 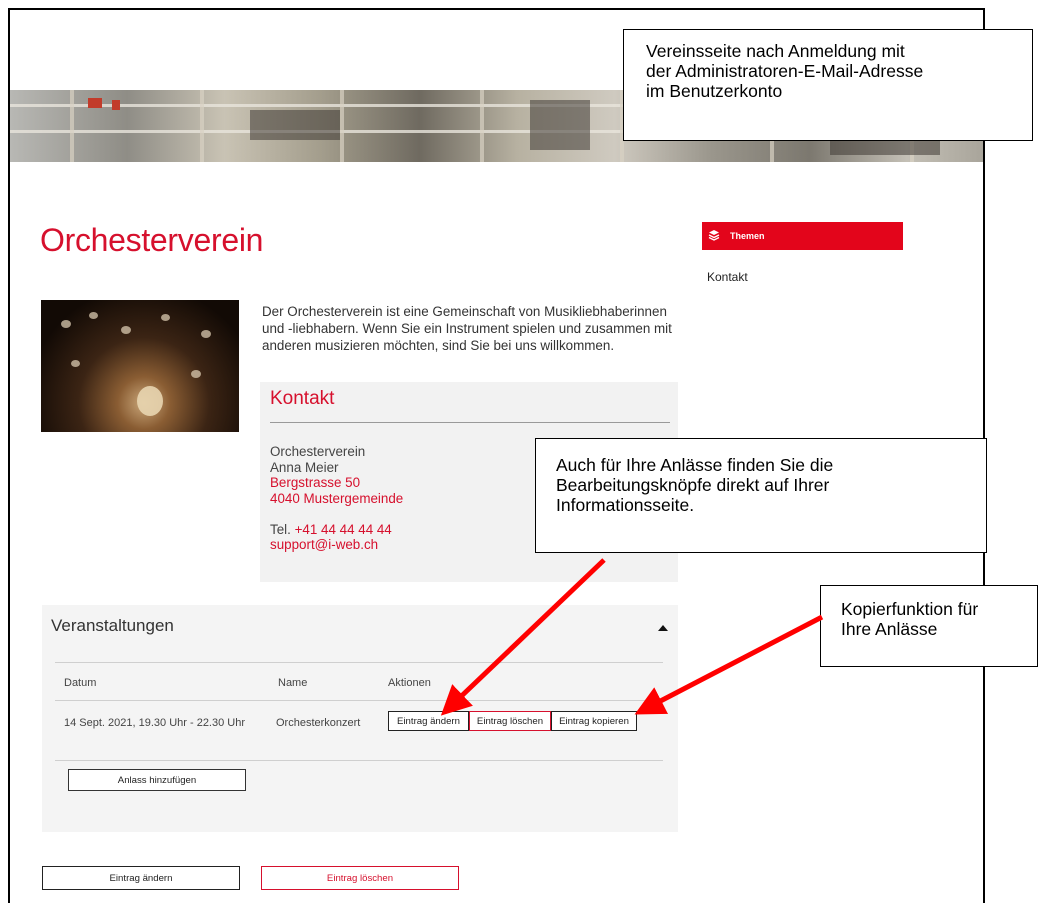 I want to click on contact-heading: Kontakt, so click(x=302, y=398).